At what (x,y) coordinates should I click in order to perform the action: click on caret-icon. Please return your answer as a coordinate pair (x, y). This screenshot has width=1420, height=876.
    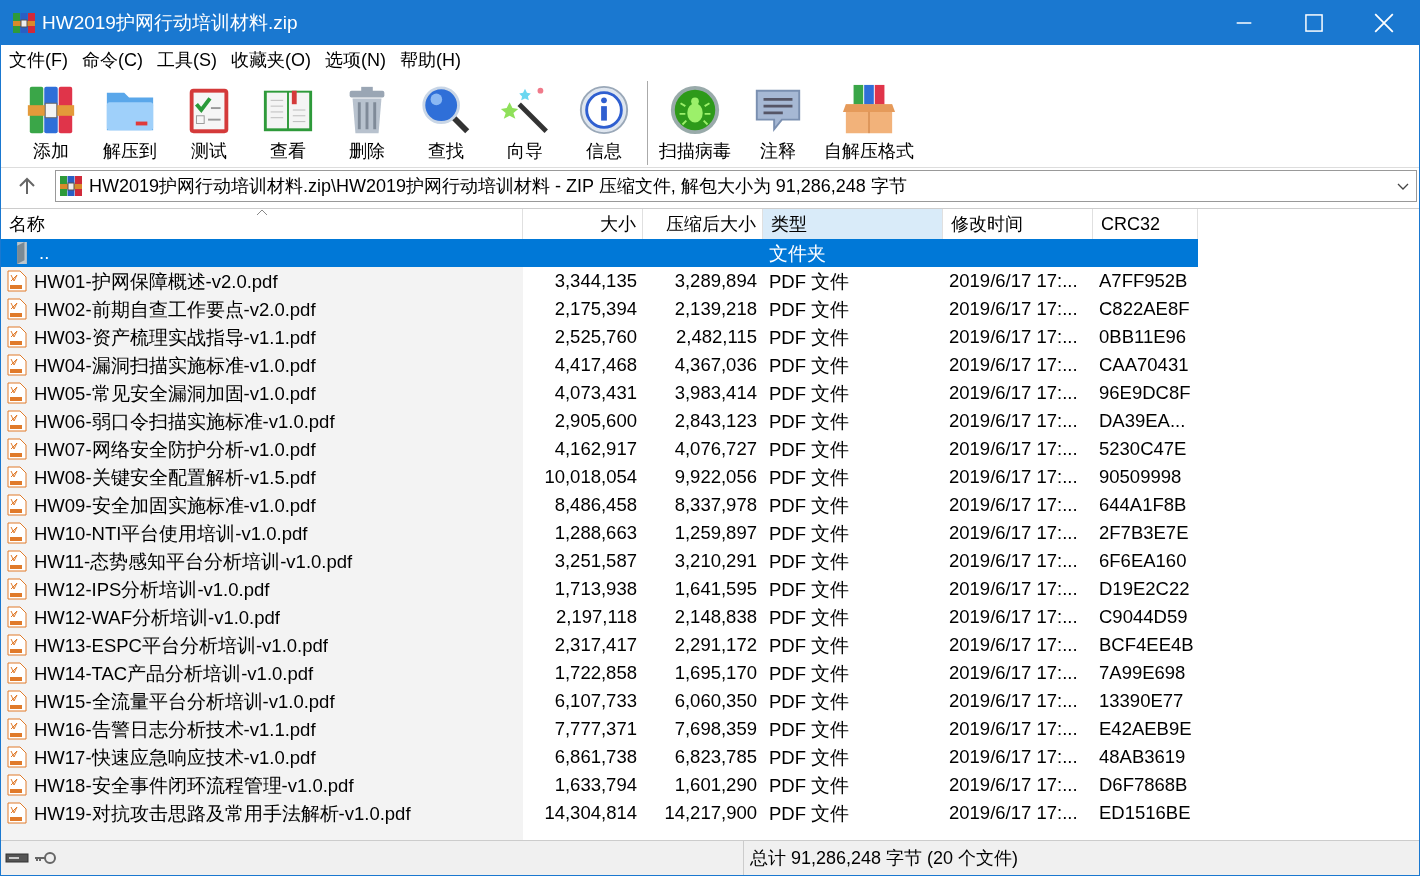
    Looking at the image, I should click on (1403, 186).